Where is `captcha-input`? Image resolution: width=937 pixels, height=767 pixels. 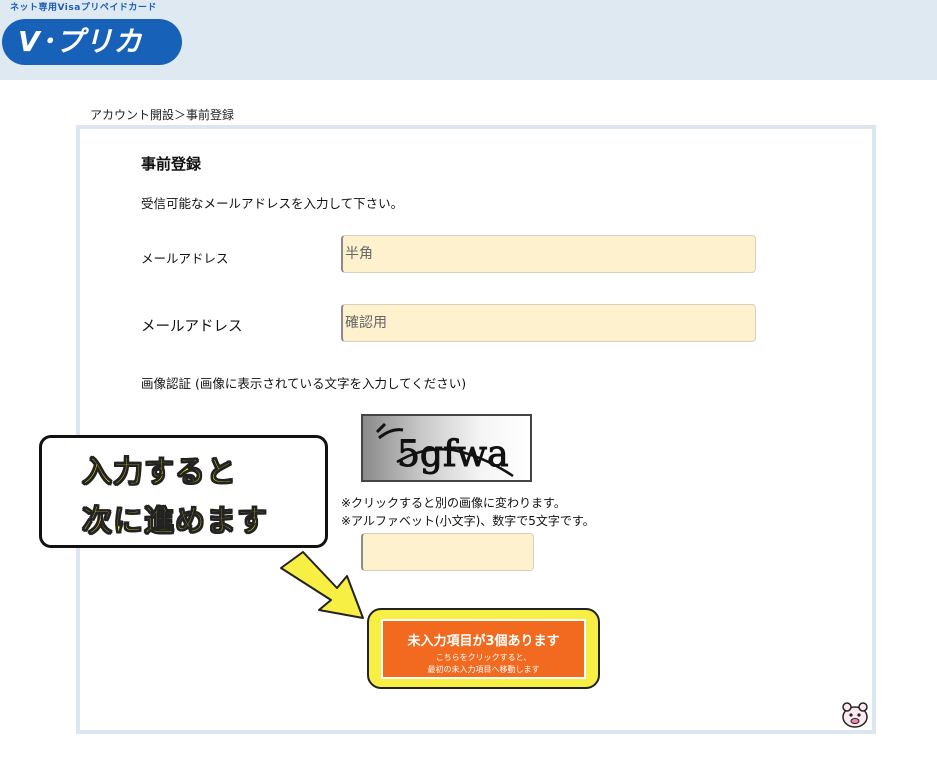 captcha-input is located at coordinates (447, 552).